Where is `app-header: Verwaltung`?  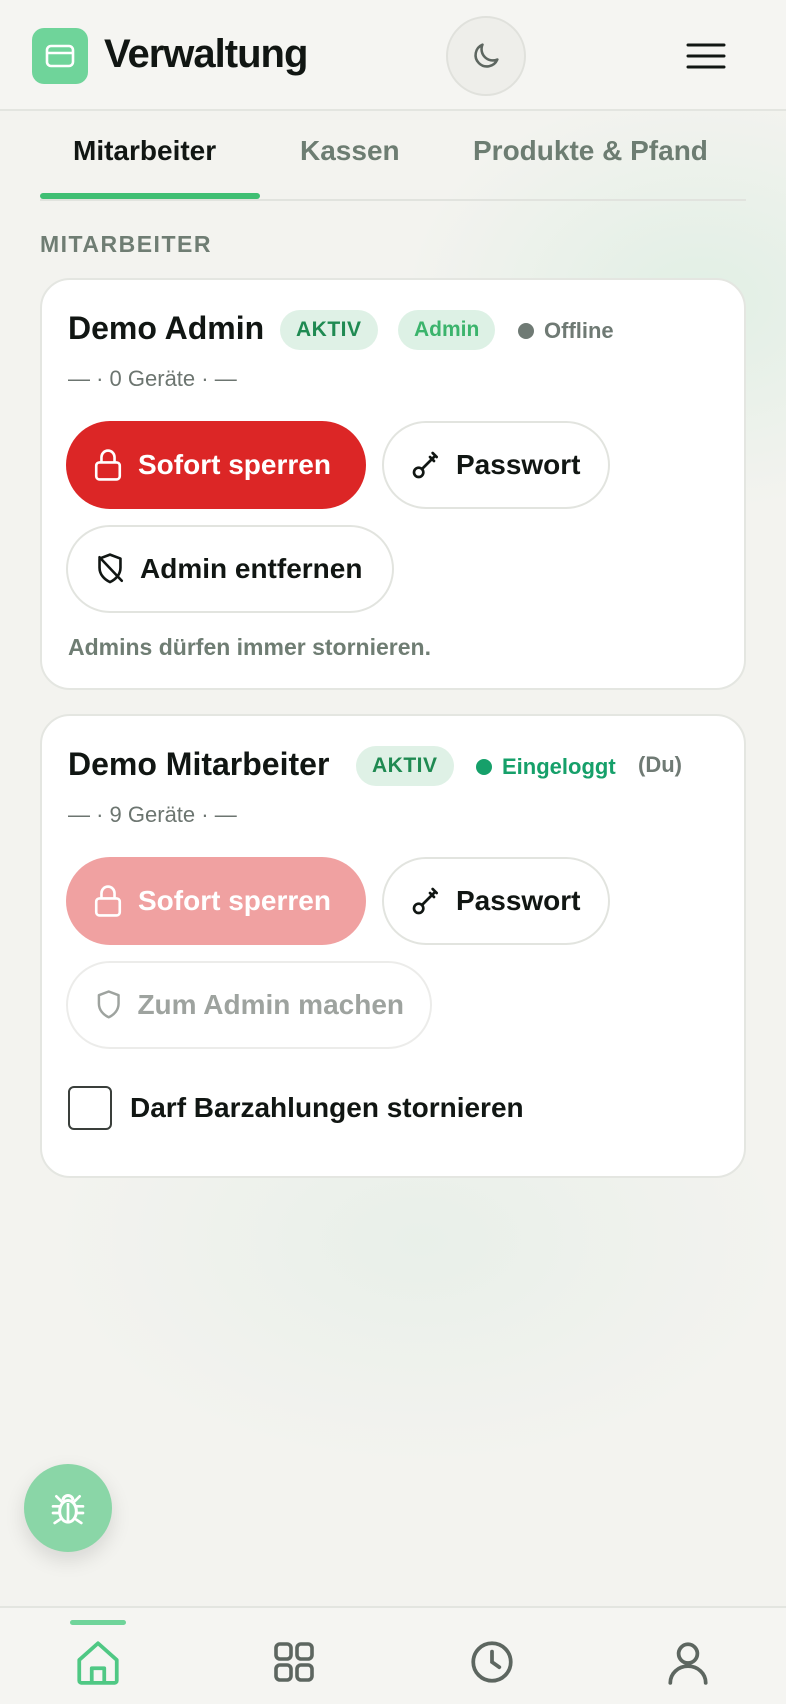
app-header: Verwaltung is located at coordinates (393, 55).